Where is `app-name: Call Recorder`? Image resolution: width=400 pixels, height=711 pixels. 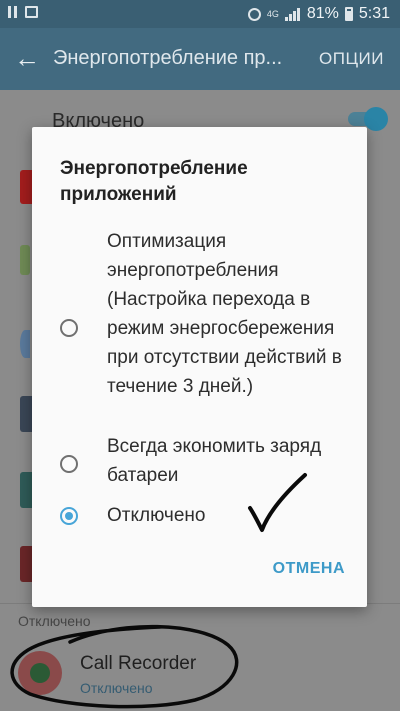 app-name: Call Recorder is located at coordinates (138, 664).